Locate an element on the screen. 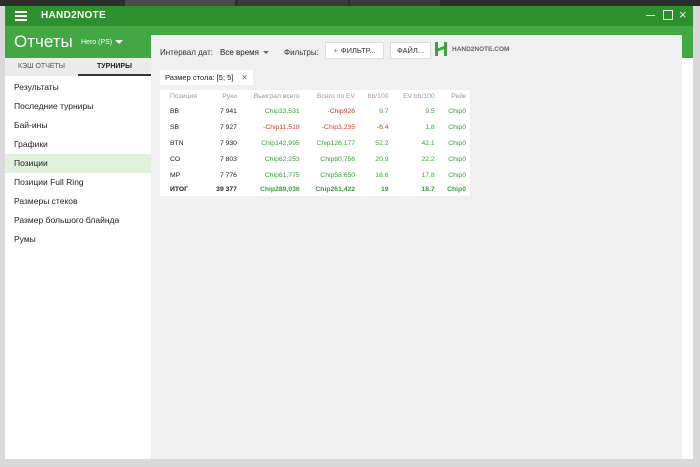 The width and height of the screenshot is (700, 467). sidebar-item-positions: Позиции is located at coordinates (78, 163).